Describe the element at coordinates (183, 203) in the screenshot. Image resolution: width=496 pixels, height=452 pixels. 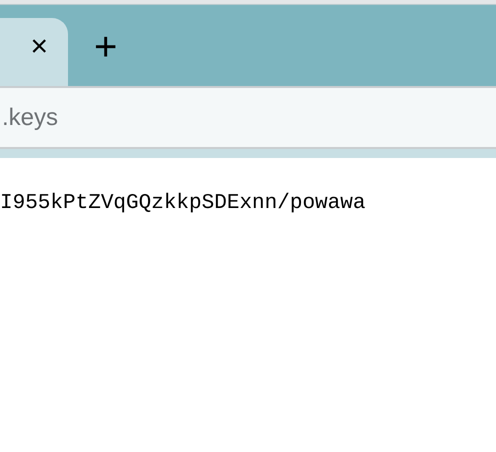
I see `page-text: I955kPtZVqGQzkkpSDExnn/powawa` at that location.